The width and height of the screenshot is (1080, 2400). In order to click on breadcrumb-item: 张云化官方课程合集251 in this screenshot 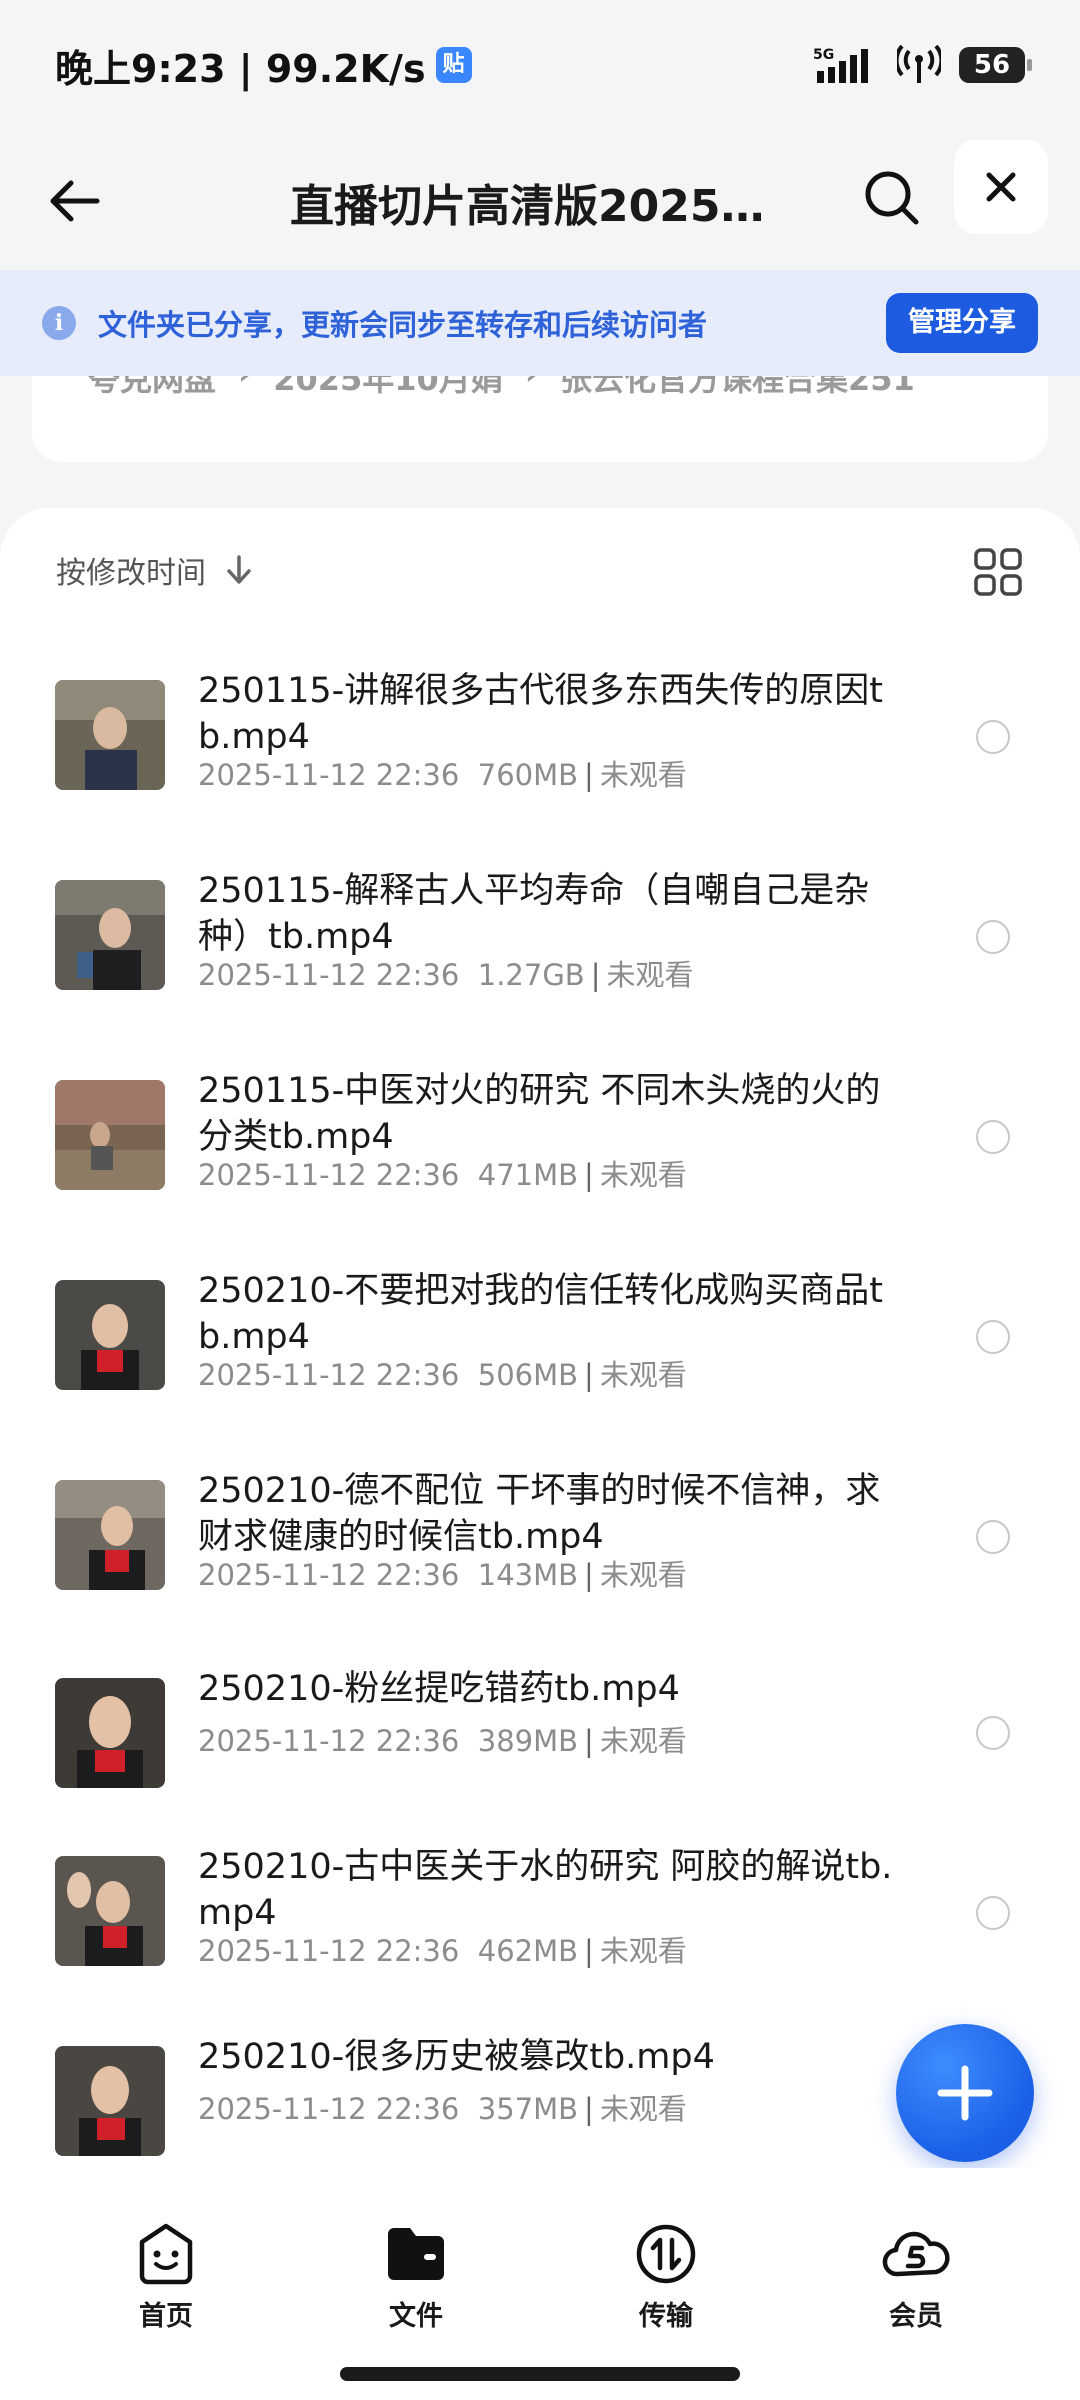, I will do `click(737, 388)`.